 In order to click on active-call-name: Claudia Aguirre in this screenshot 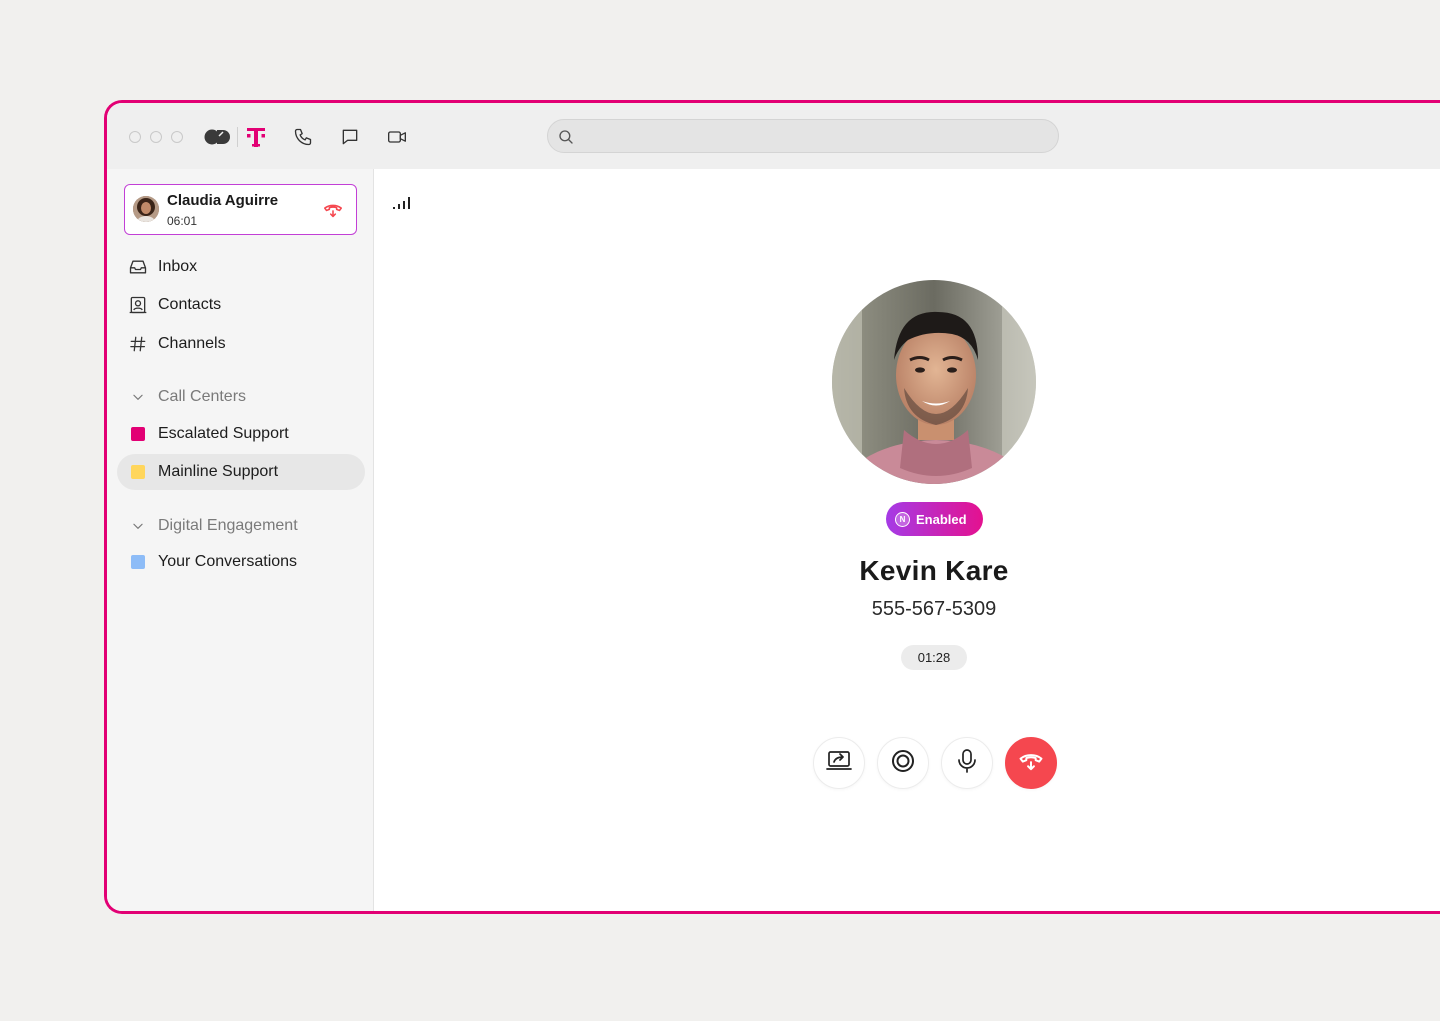, I will do `click(223, 200)`.